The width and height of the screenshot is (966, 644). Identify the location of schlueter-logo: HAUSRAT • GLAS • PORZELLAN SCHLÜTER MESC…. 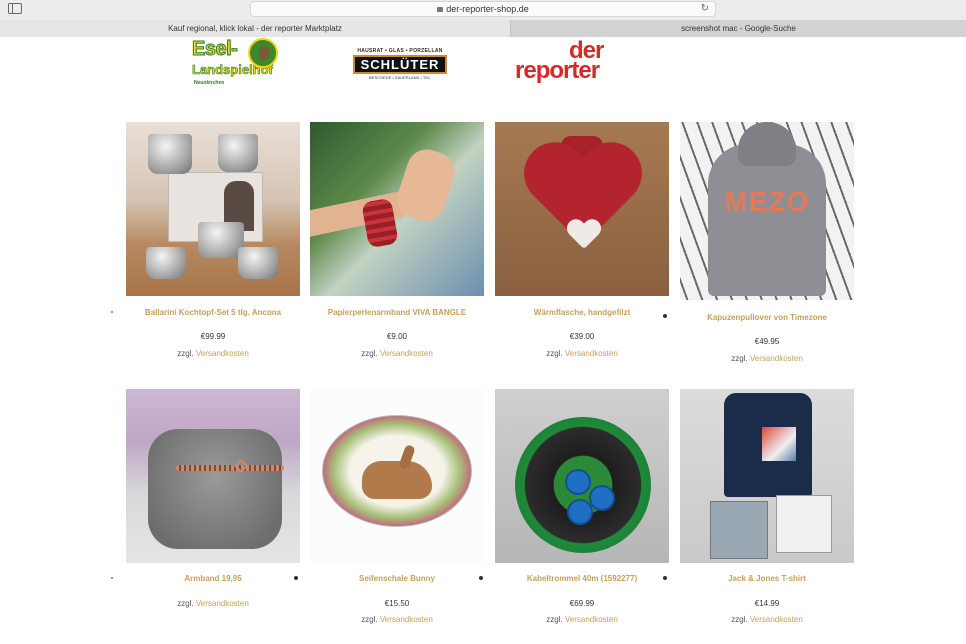
(400, 64).